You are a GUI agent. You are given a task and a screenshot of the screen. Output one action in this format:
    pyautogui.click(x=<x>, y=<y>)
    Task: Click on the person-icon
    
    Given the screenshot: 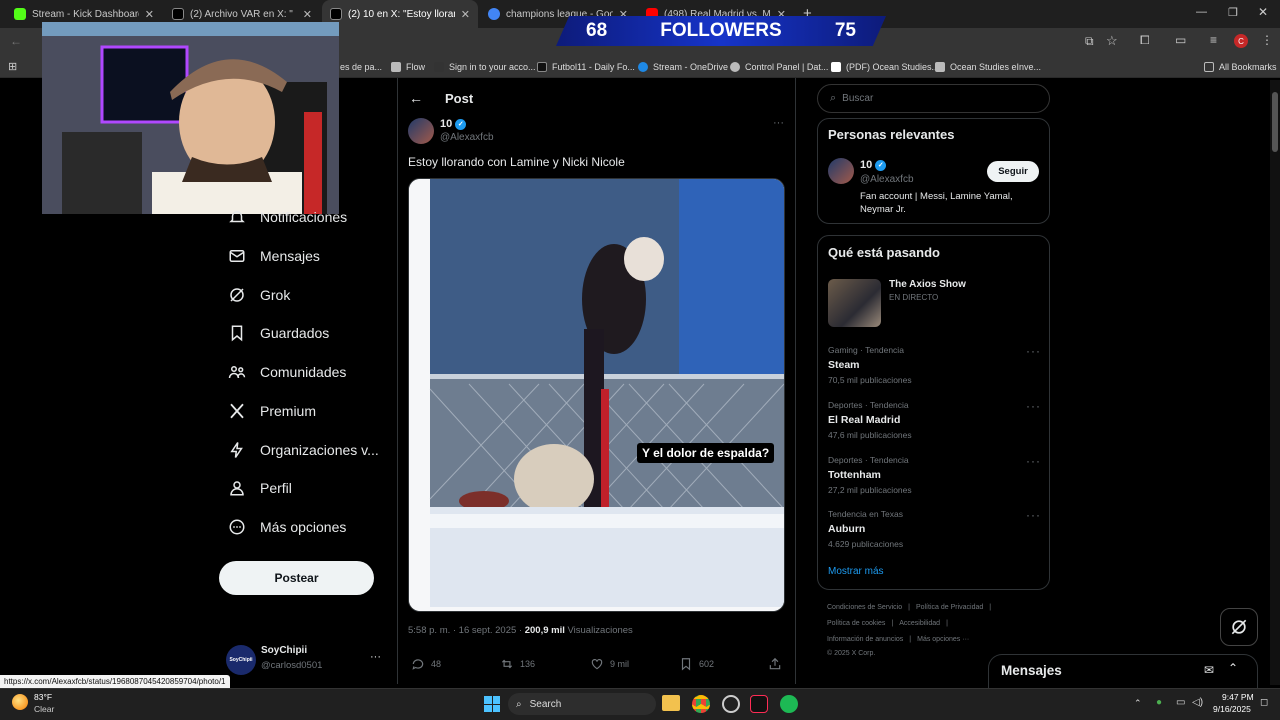 What is the action you would take?
    pyautogui.click(x=237, y=488)
    